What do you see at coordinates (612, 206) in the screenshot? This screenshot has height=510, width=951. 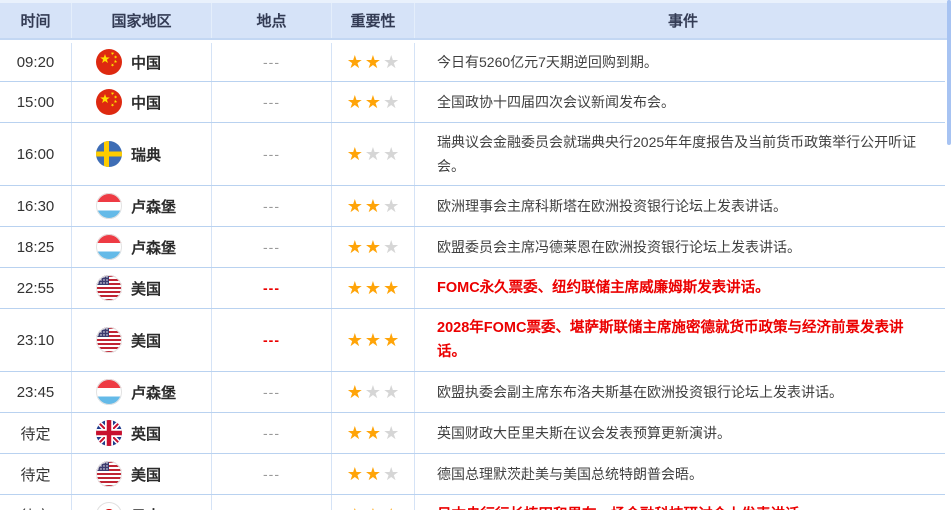 I see `event-text: 欧洲理事会主席科斯塔在欧洲投资银行论坛上发表讲话。` at bounding box center [612, 206].